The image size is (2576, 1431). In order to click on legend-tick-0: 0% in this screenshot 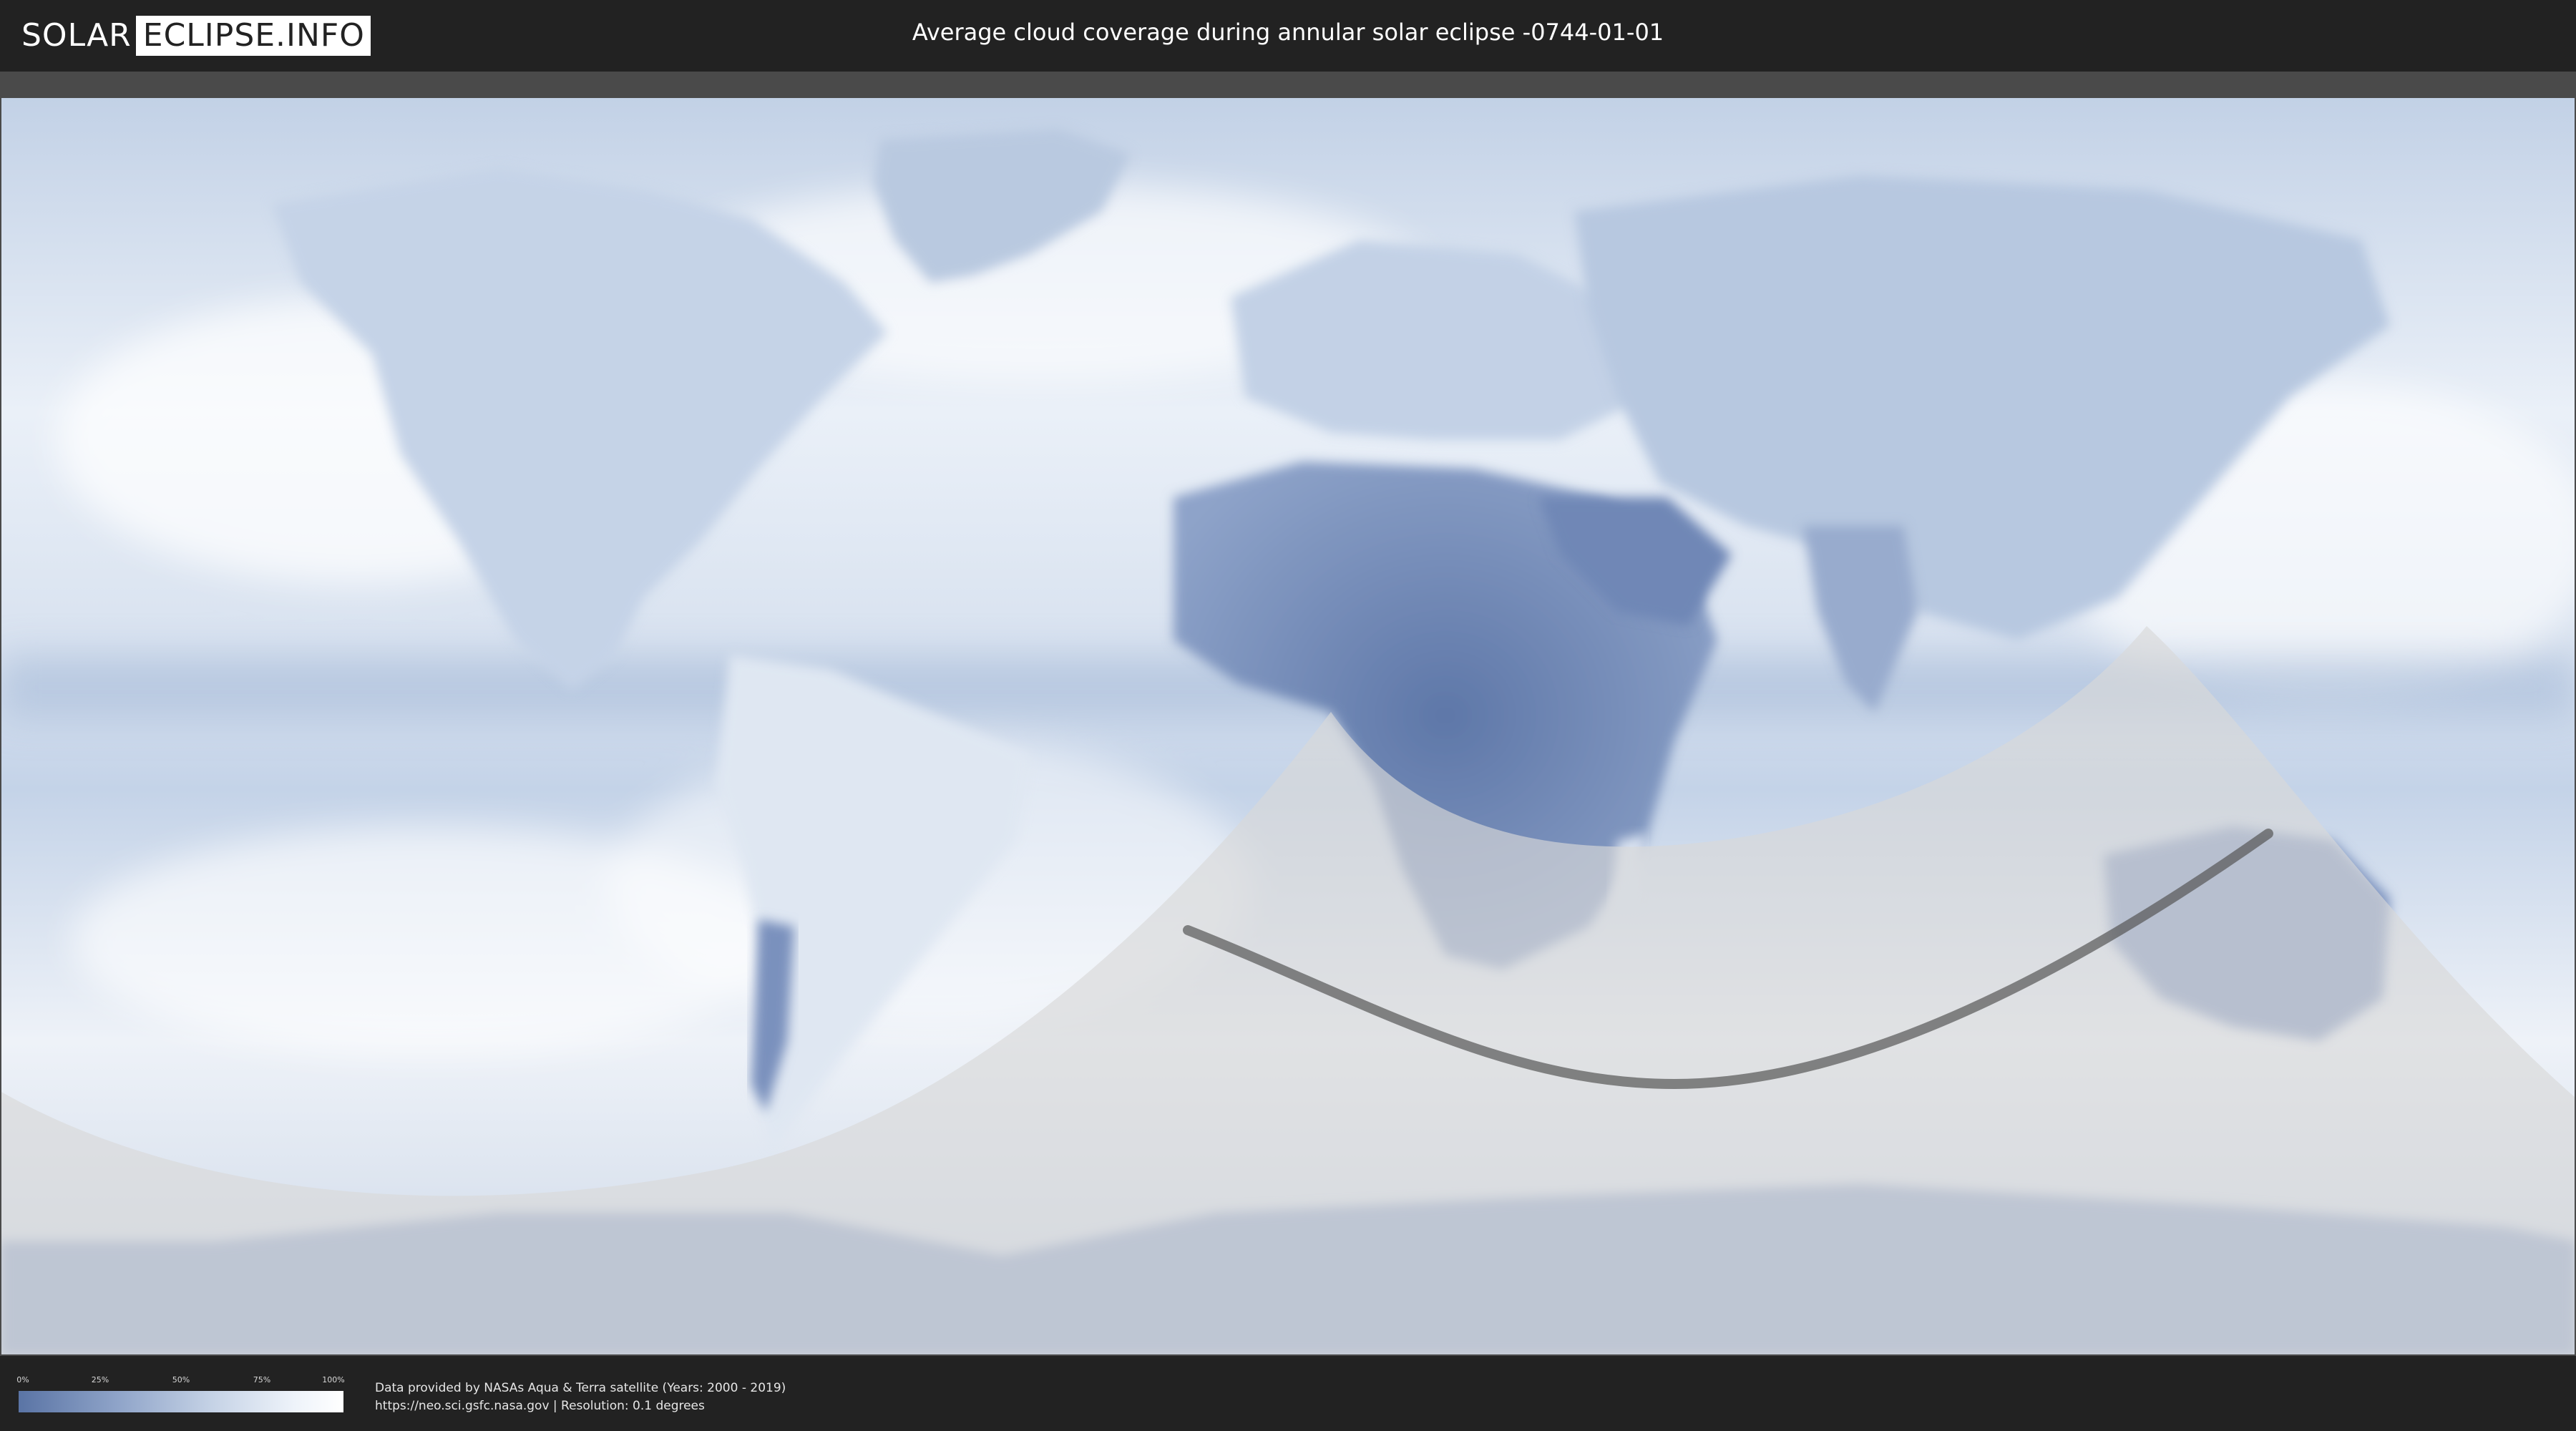, I will do `click(22, 1379)`.